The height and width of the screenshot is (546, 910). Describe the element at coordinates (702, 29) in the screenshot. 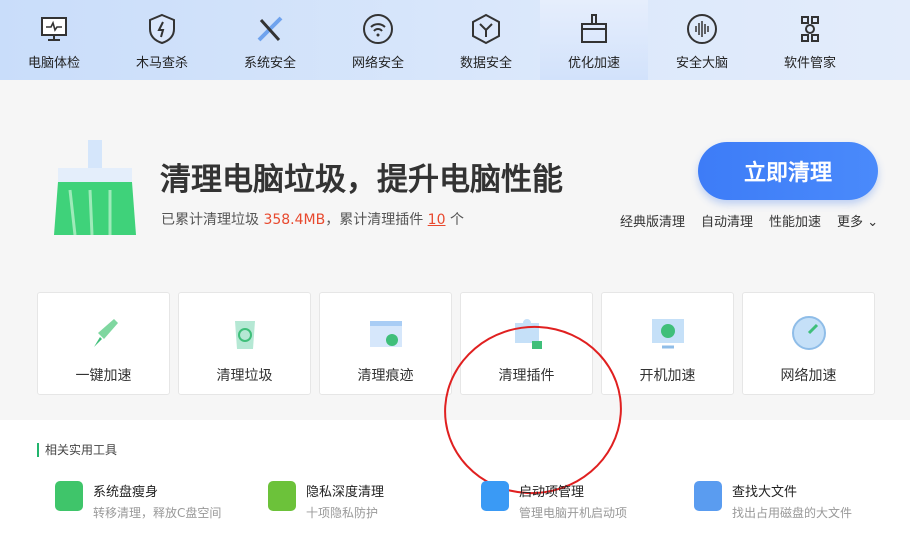

I see `brain-icon` at that location.